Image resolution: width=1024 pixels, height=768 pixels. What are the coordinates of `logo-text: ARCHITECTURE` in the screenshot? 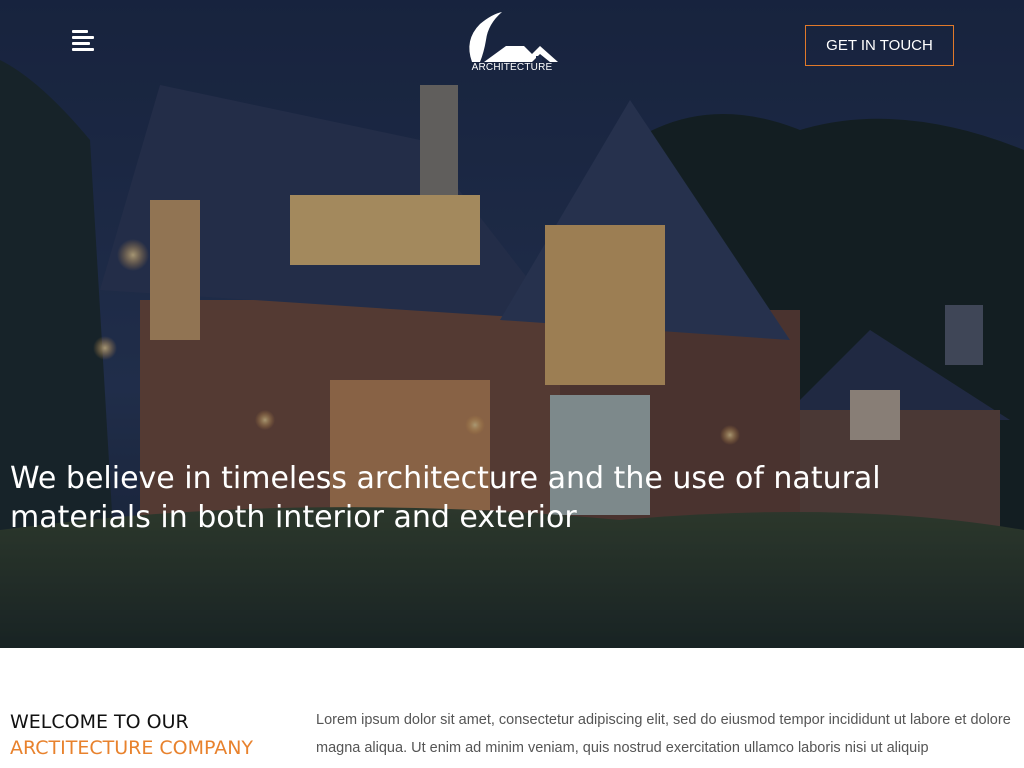 It's located at (512, 67).